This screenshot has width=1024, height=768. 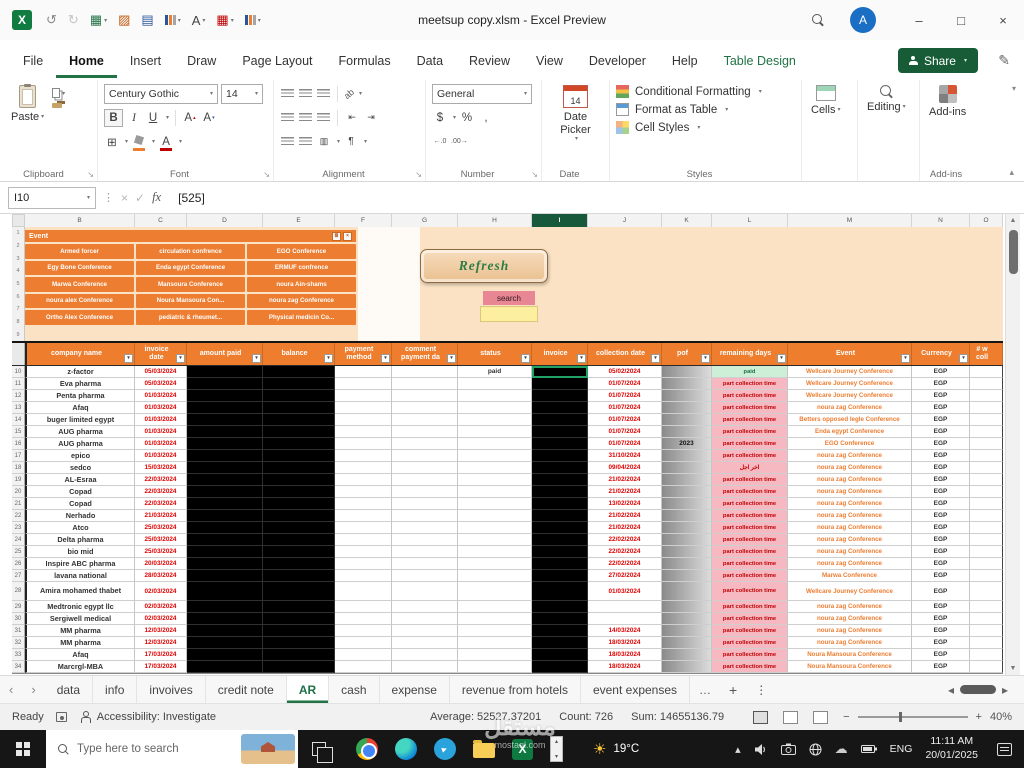 What do you see at coordinates (80, 591) in the screenshot?
I see `cell-company: Amira mohamed thabet` at bounding box center [80, 591].